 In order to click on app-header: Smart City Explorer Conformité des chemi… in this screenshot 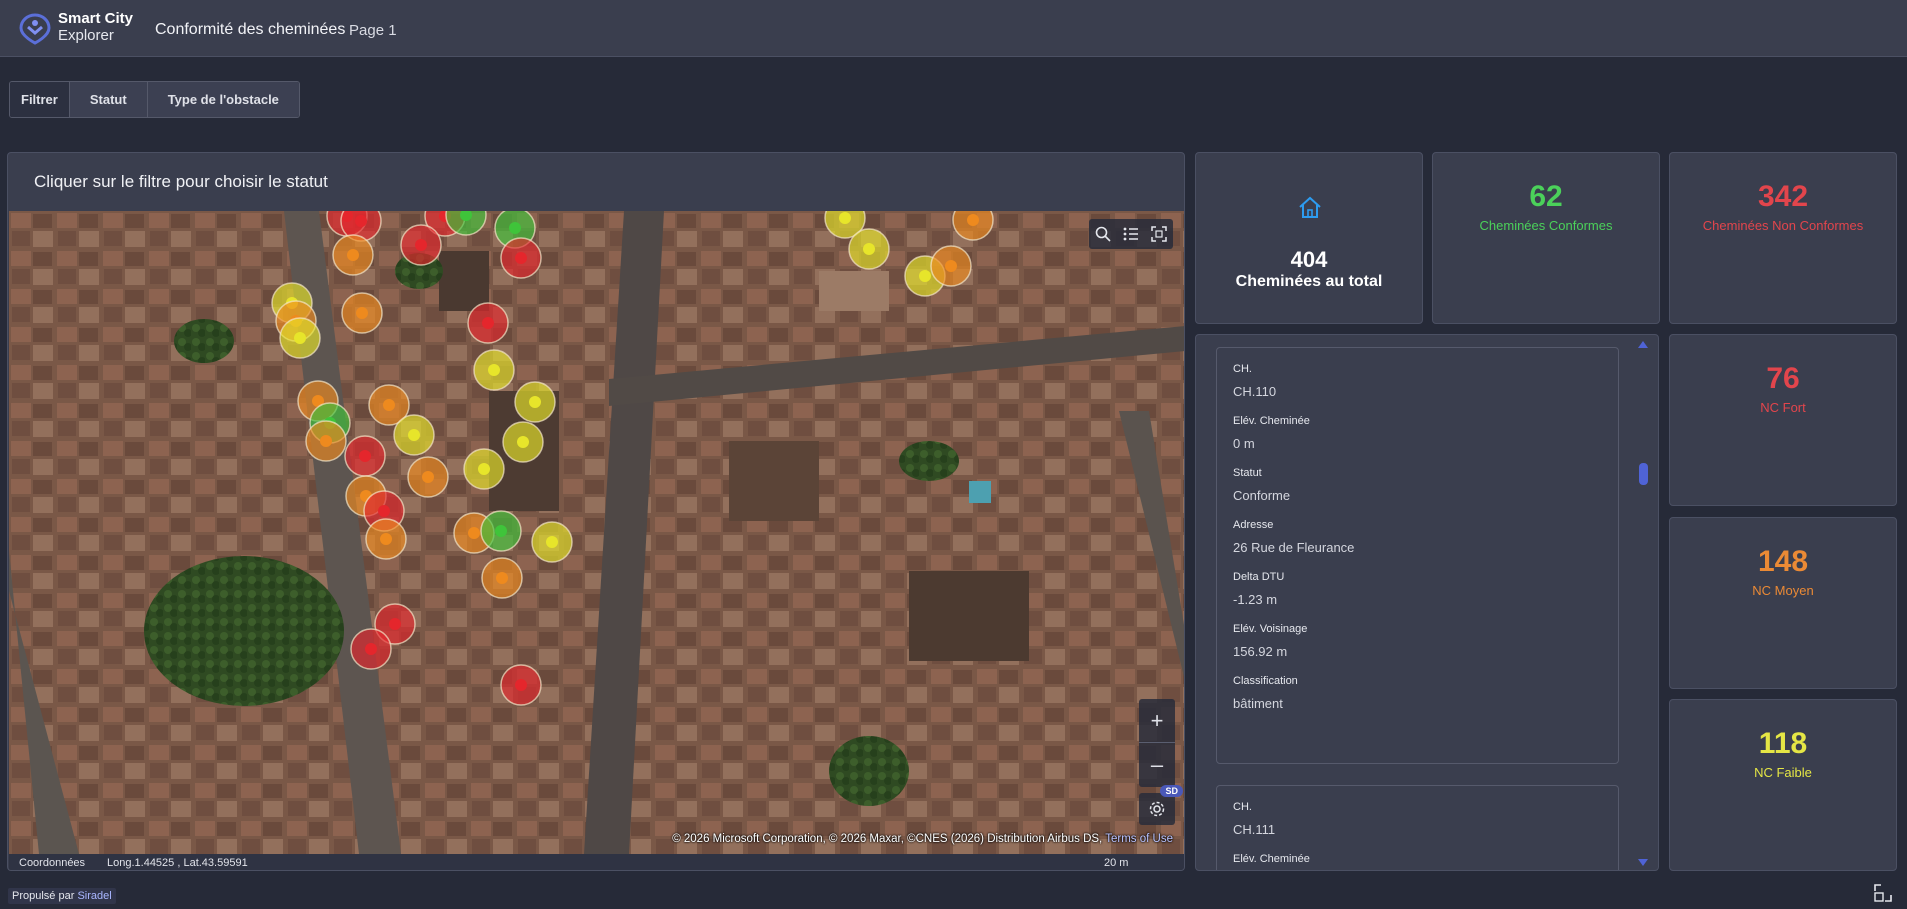, I will do `click(953, 28)`.